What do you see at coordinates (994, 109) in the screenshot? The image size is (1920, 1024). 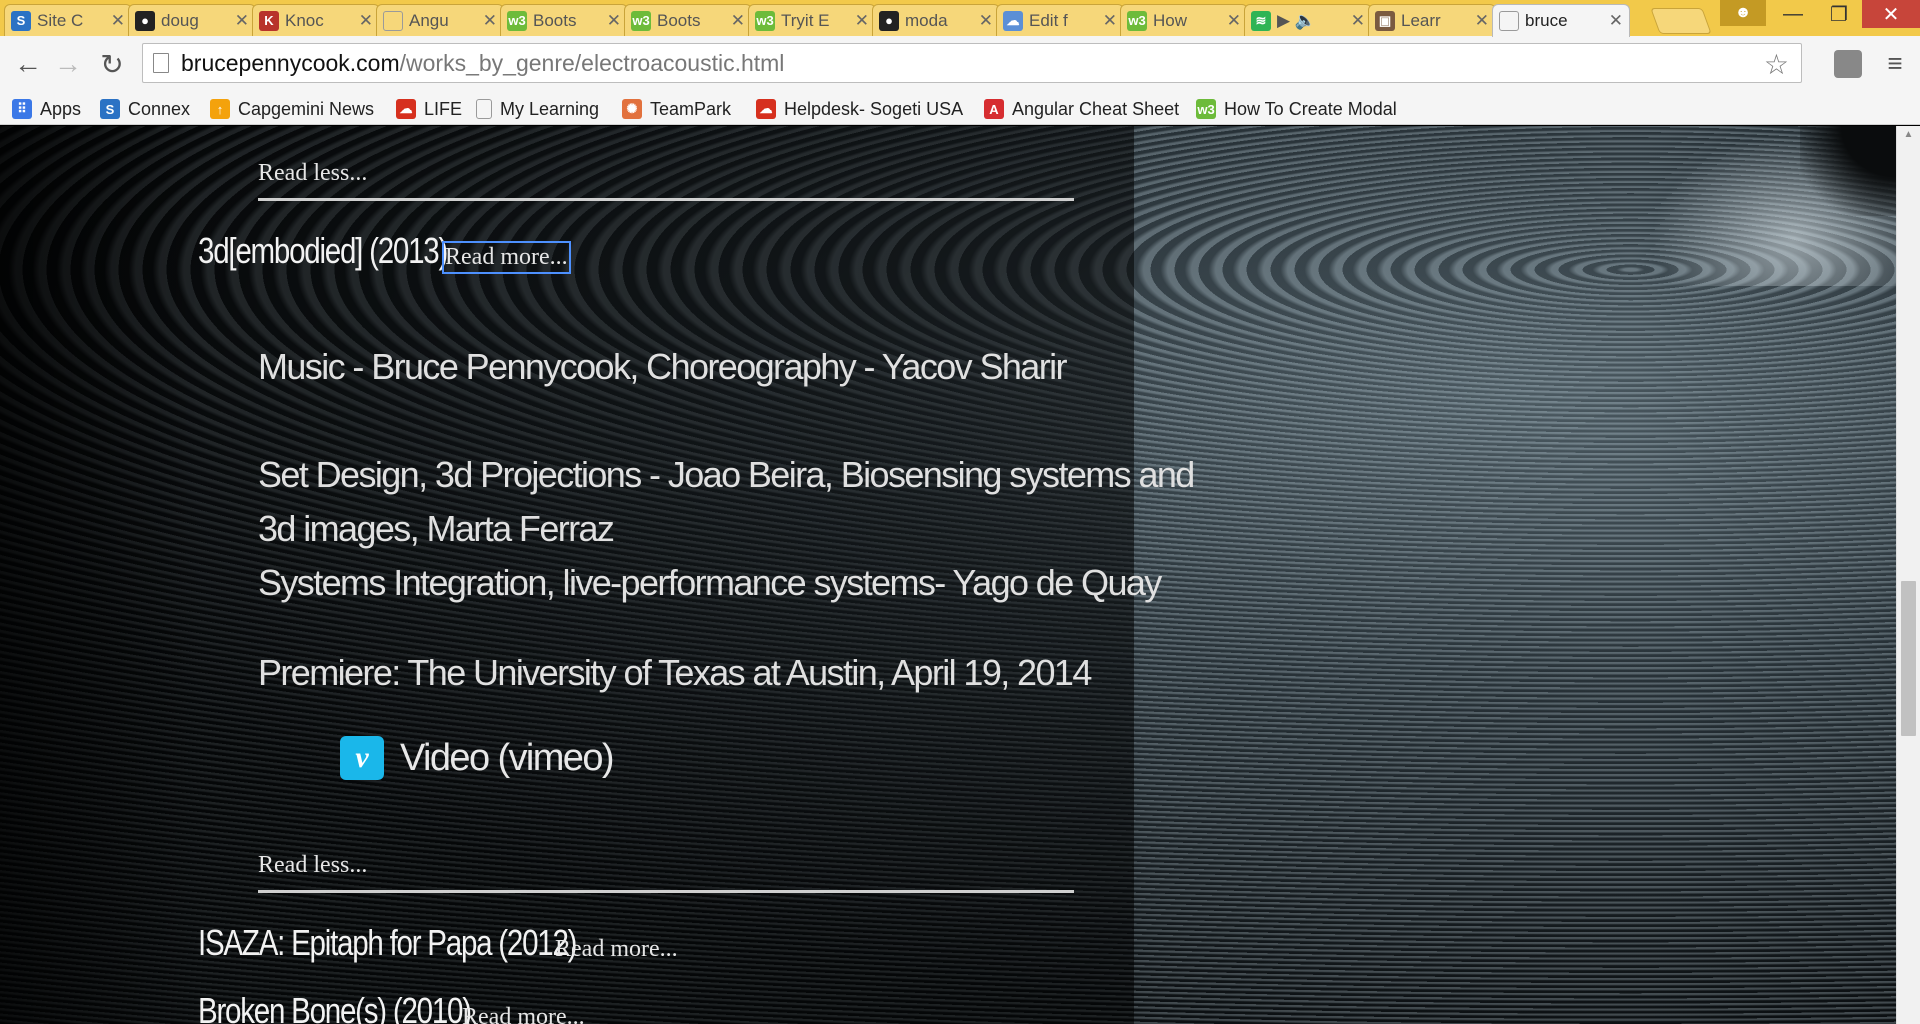 I see `angular-icon: A` at bounding box center [994, 109].